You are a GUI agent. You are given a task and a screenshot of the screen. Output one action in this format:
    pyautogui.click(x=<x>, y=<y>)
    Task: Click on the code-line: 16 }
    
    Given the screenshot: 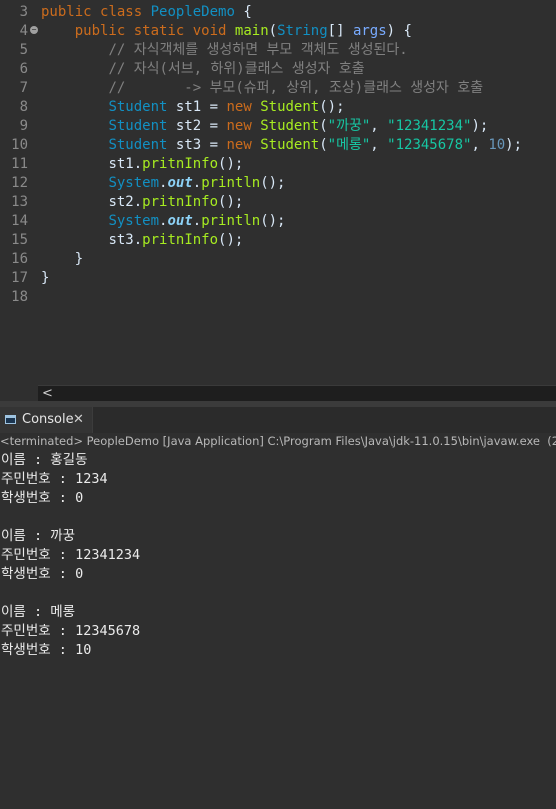 What is the action you would take?
    pyautogui.click(x=278, y=259)
    